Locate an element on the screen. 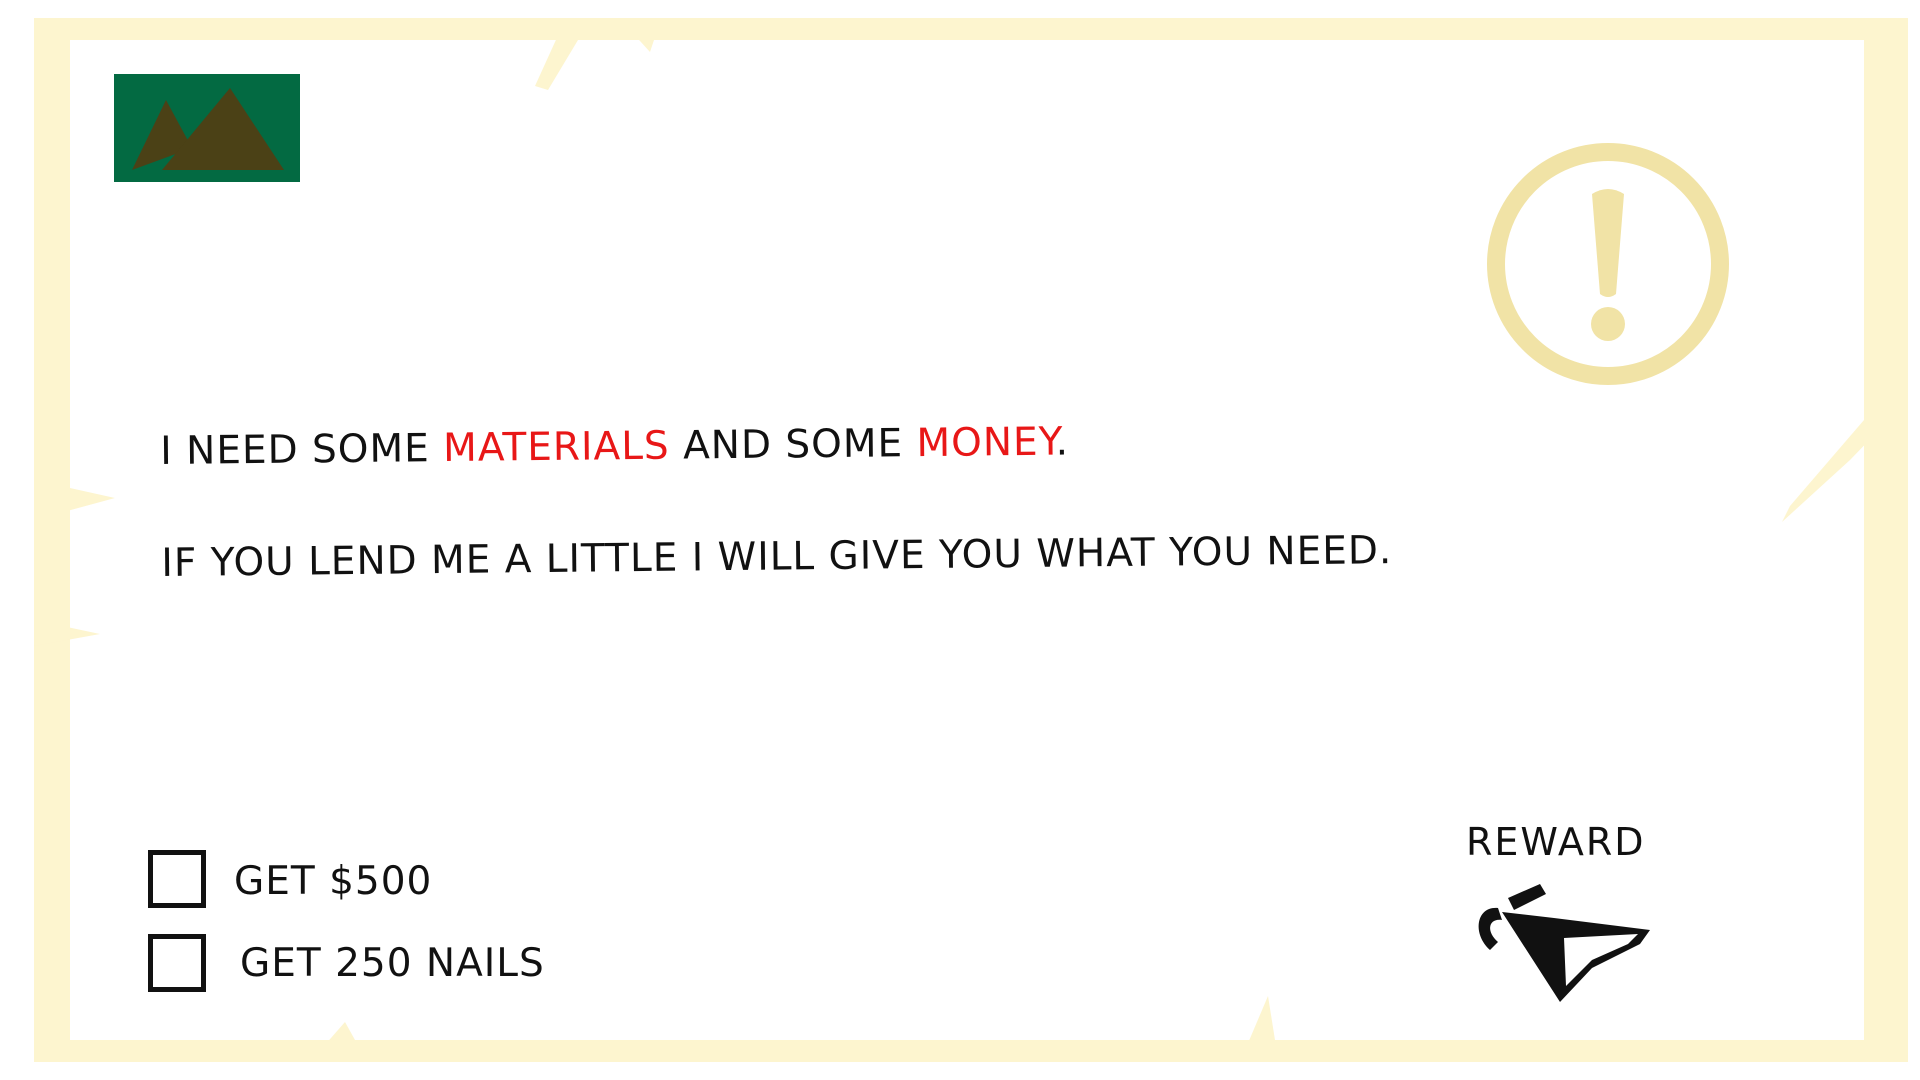 The image size is (1920, 1080). keyword-materials: MATERIALS is located at coordinates (556, 447).